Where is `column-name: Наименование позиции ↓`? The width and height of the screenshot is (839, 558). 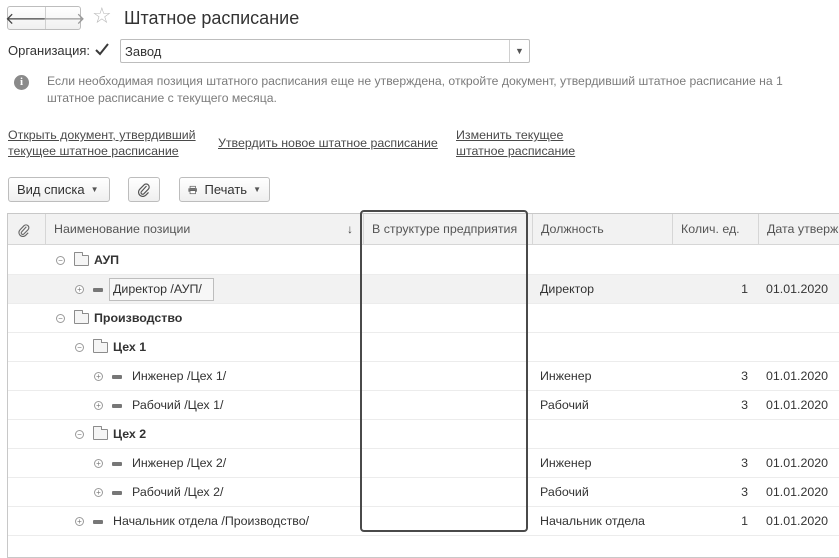
column-name: Наименование позиции ↓ is located at coordinates (204, 229).